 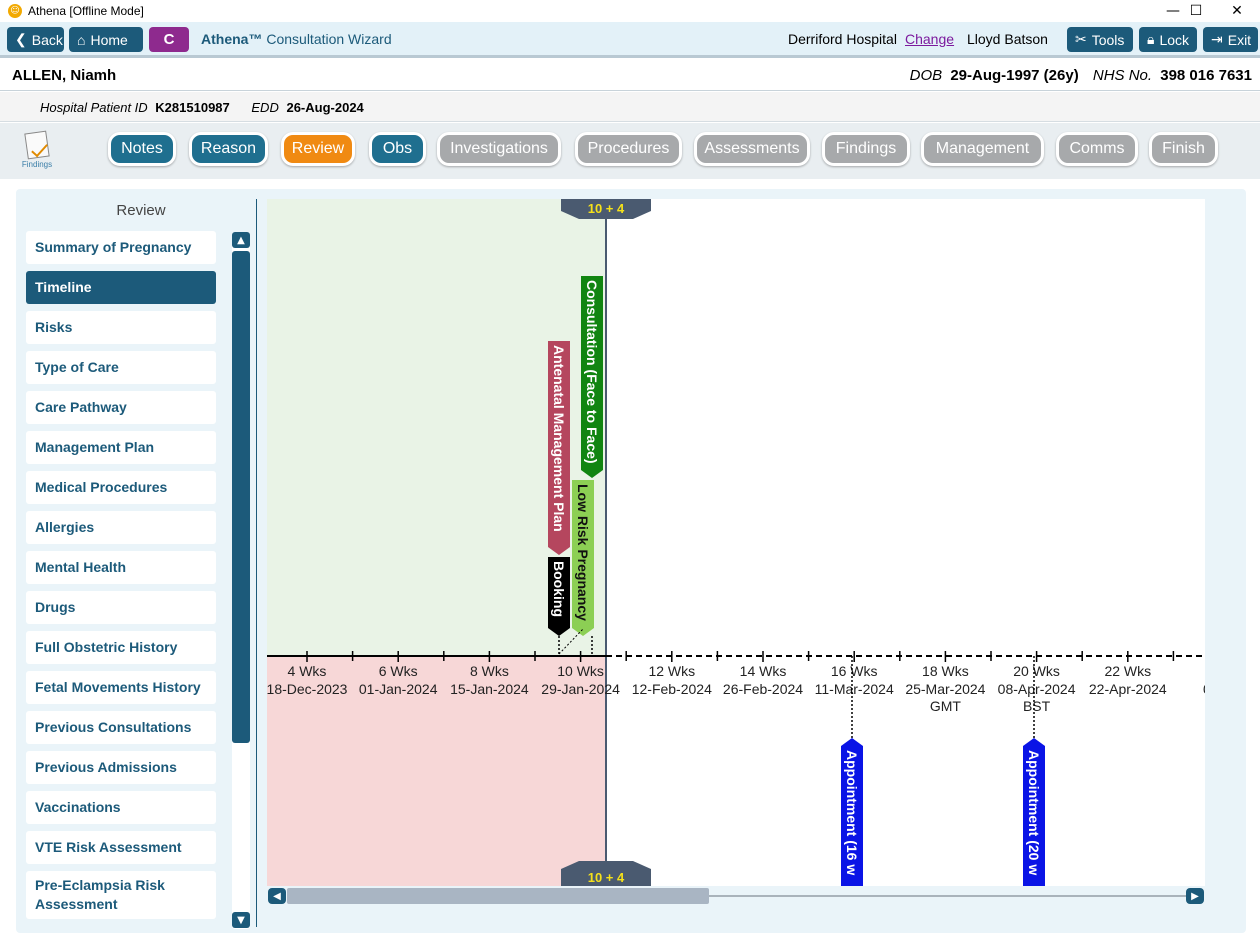 What do you see at coordinates (1081, 39) in the screenshot?
I see `tools-icon: ✂` at bounding box center [1081, 39].